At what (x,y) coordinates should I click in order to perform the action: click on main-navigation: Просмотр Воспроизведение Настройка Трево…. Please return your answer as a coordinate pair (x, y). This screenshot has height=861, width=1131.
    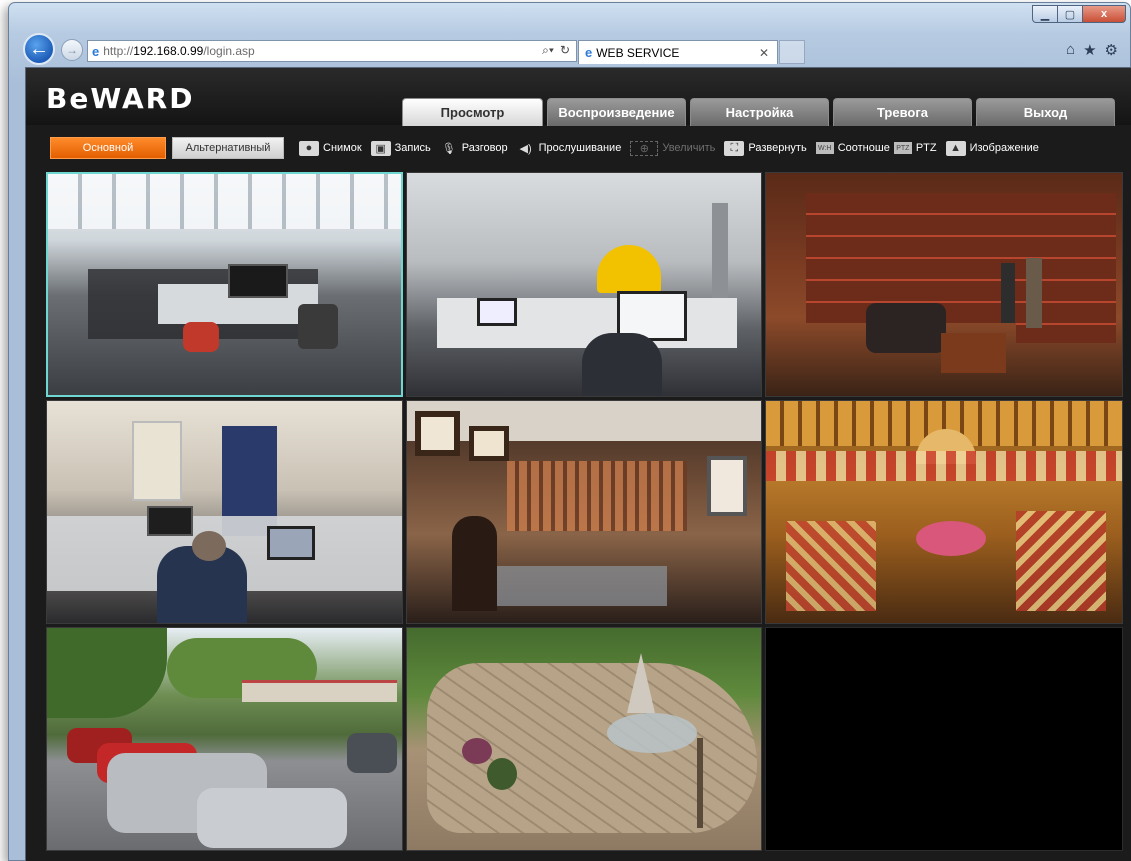
    Looking at the image, I should click on (758, 112).